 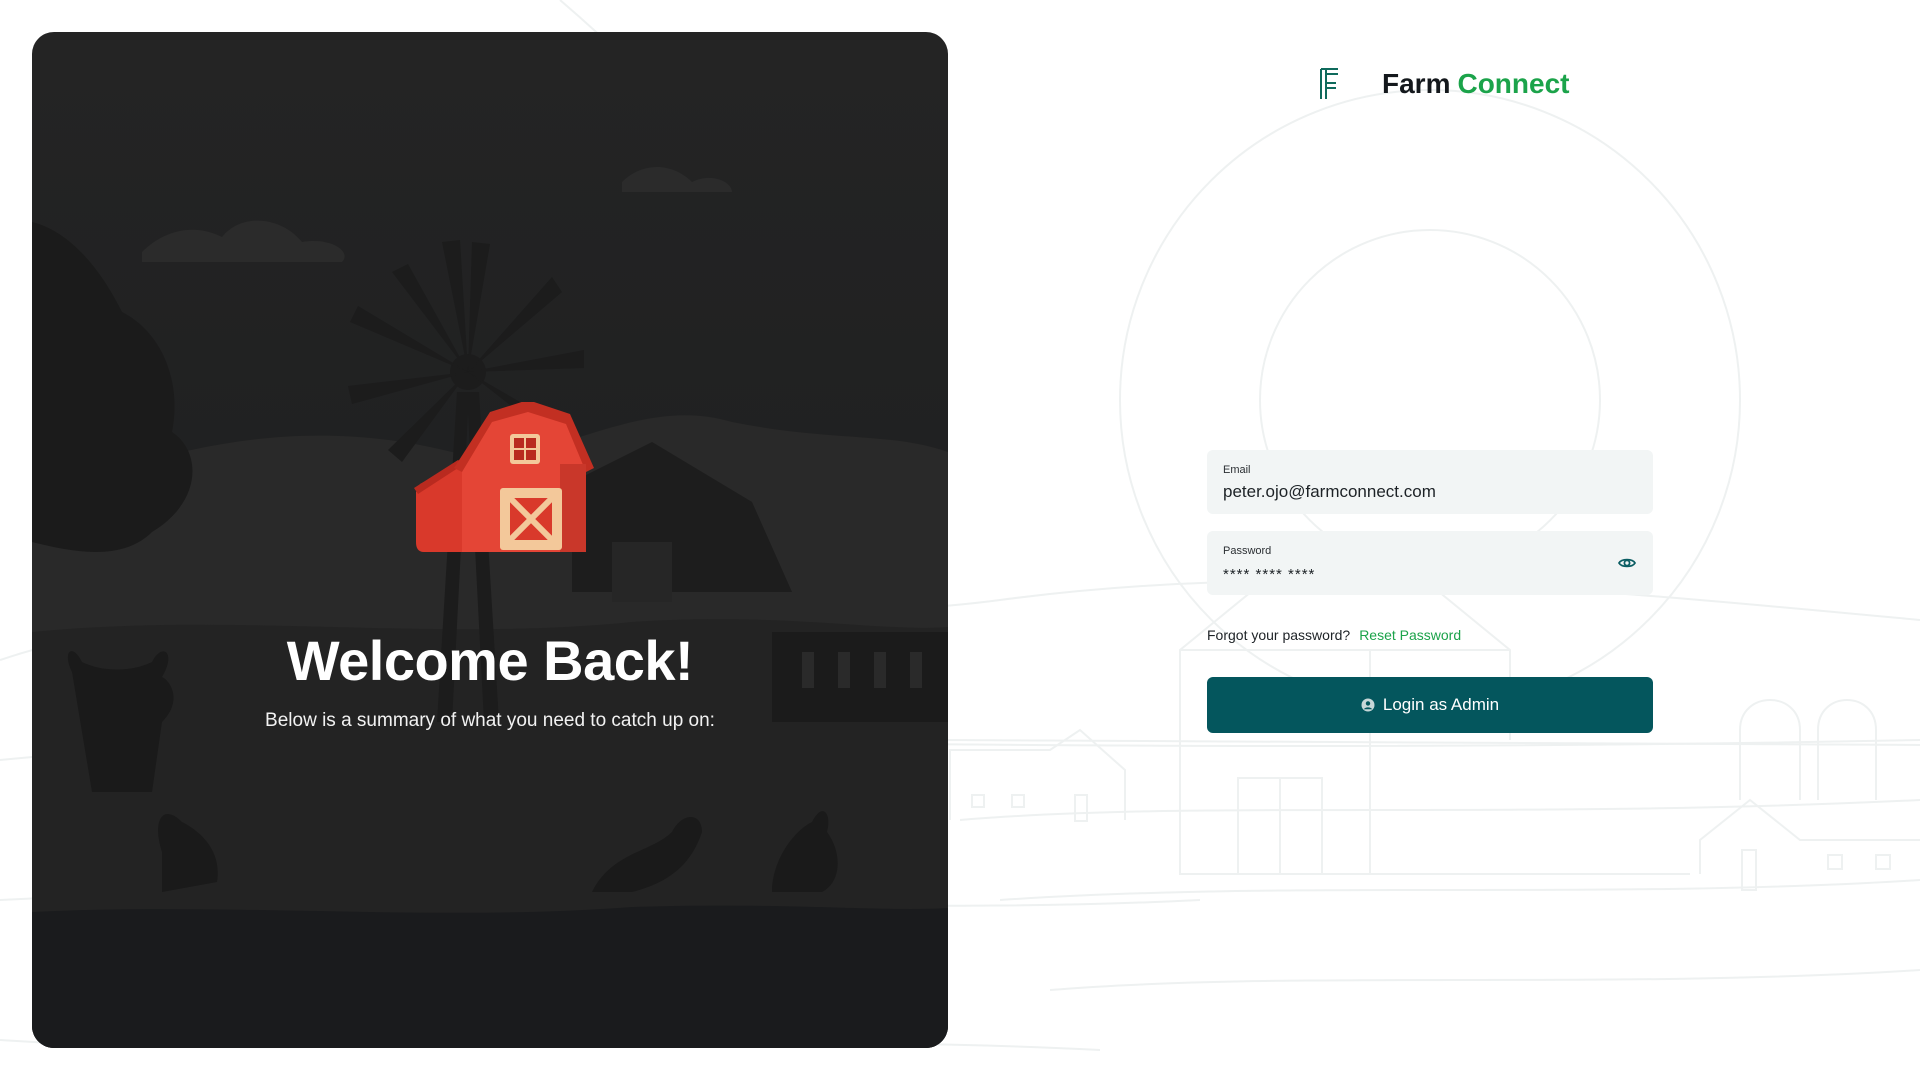 I want to click on password-label: Password, so click(x=1247, y=551).